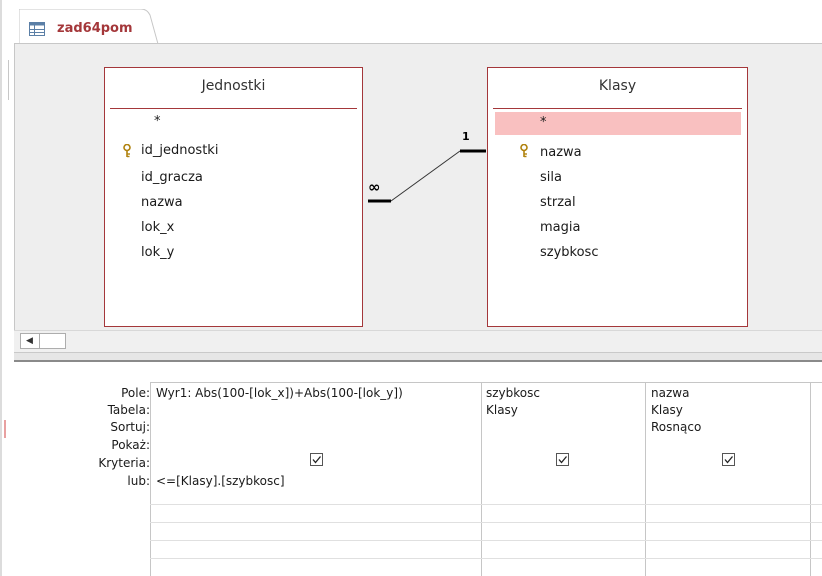 The height and width of the screenshot is (576, 822). Describe the element at coordinates (513, 393) in the screenshot. I see `grid-field-cell: szybkosc` at that location.